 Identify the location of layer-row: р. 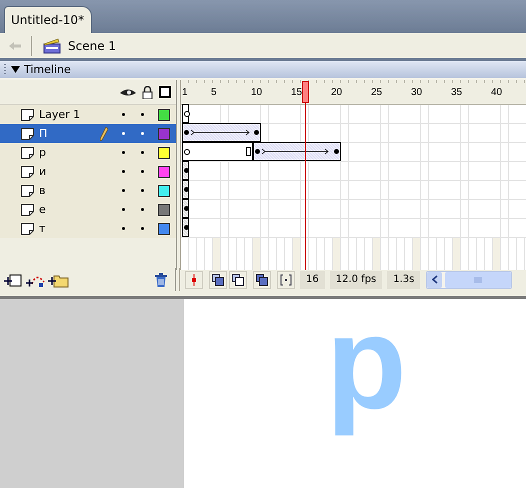
(88, 152).